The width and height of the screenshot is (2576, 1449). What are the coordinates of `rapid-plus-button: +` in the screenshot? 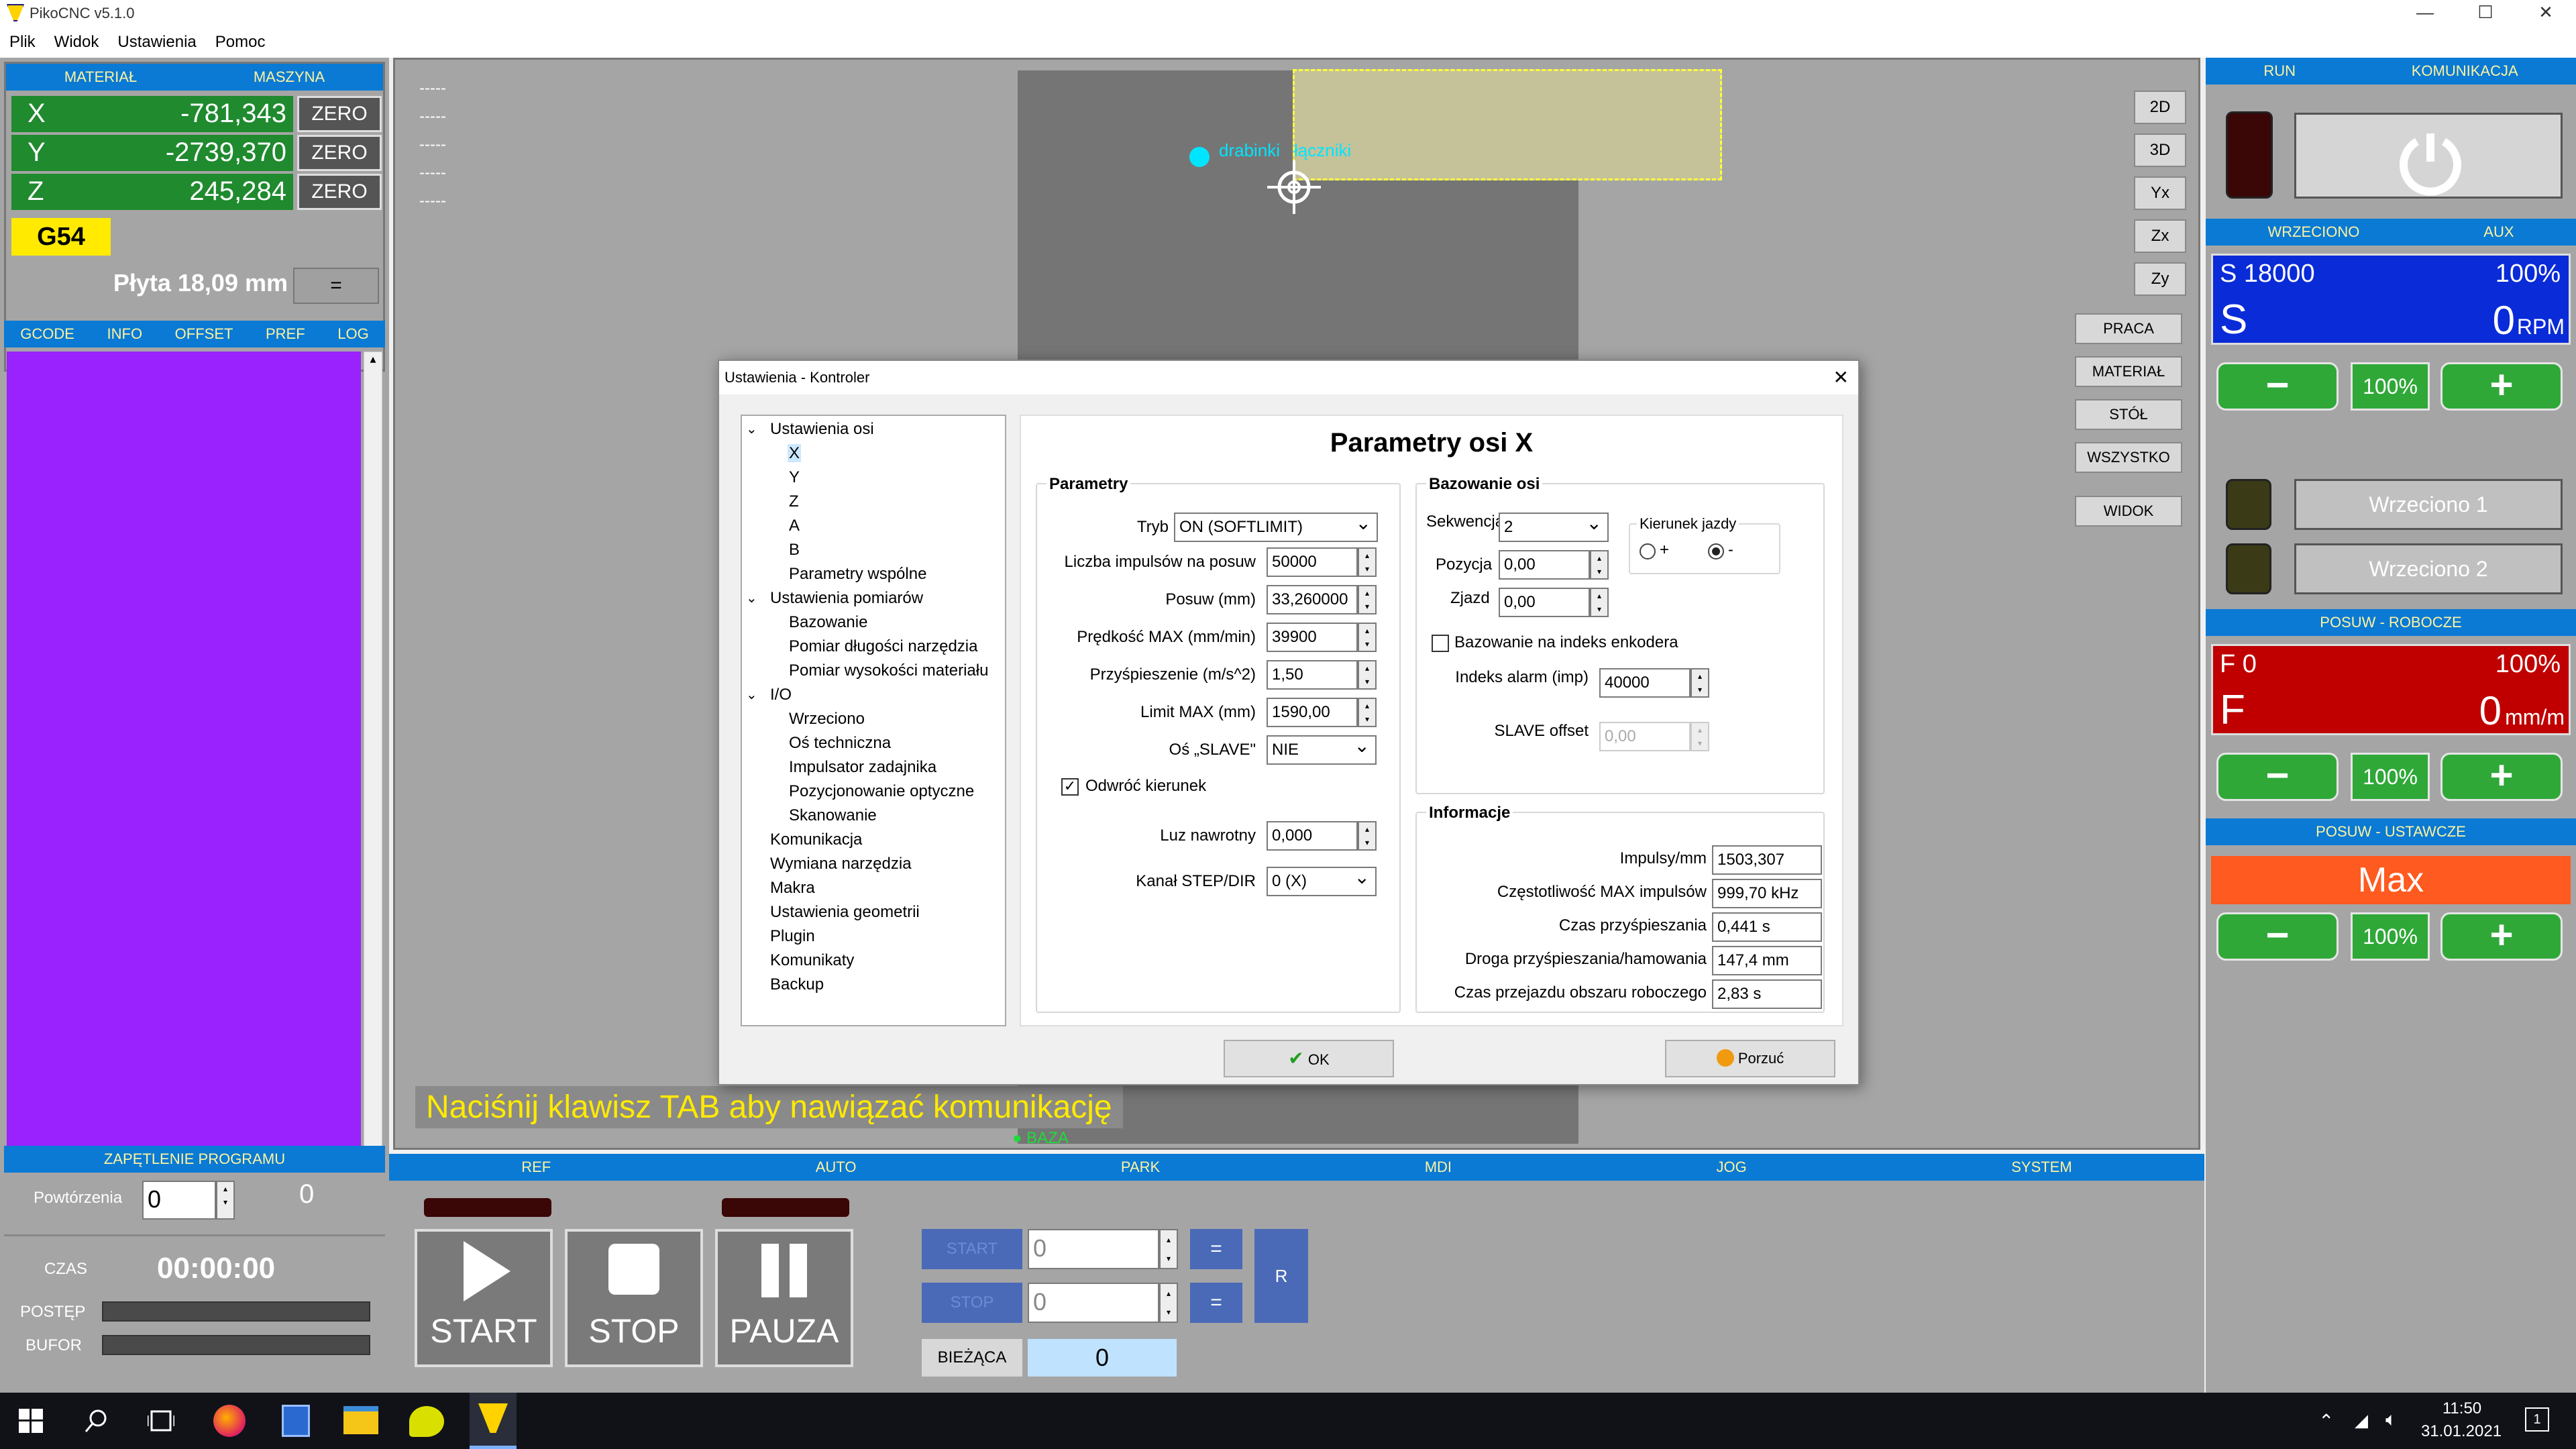 It's located at (2501, 936).